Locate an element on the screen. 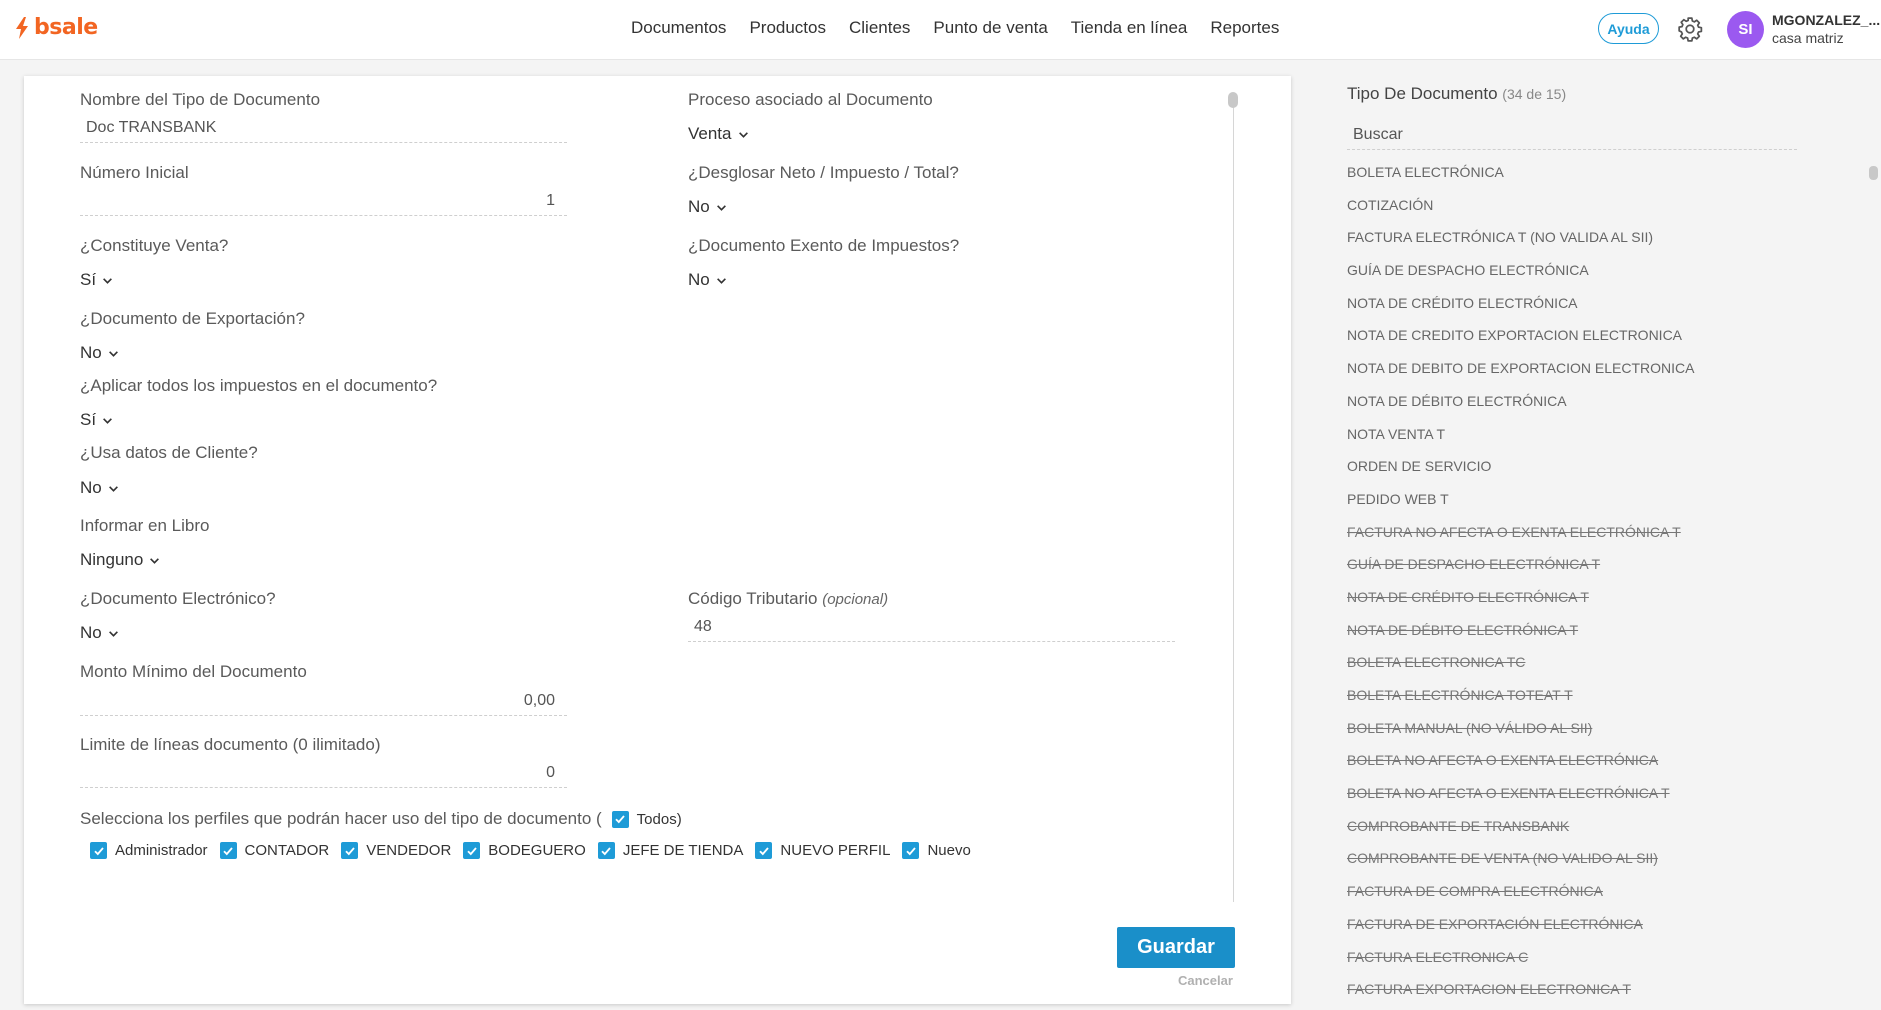  perfil-administrador: Administrador is located at coordinates (149, 850).